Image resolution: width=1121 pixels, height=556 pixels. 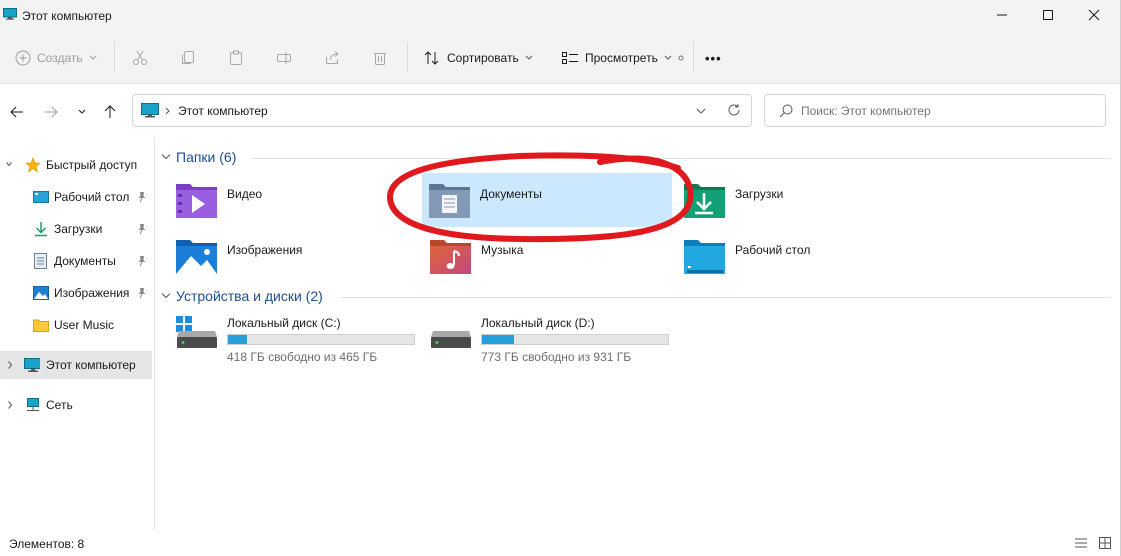 What do you see at coordinates (442, 110) in the screenshot?
I see `address-bar: Этот компьютер` at bounding box center [442, 110].